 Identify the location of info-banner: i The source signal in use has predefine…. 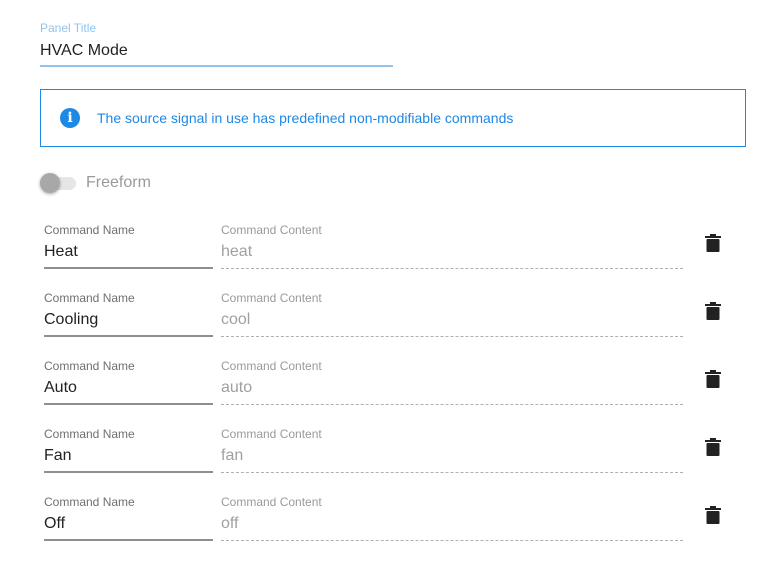
(393, 118).